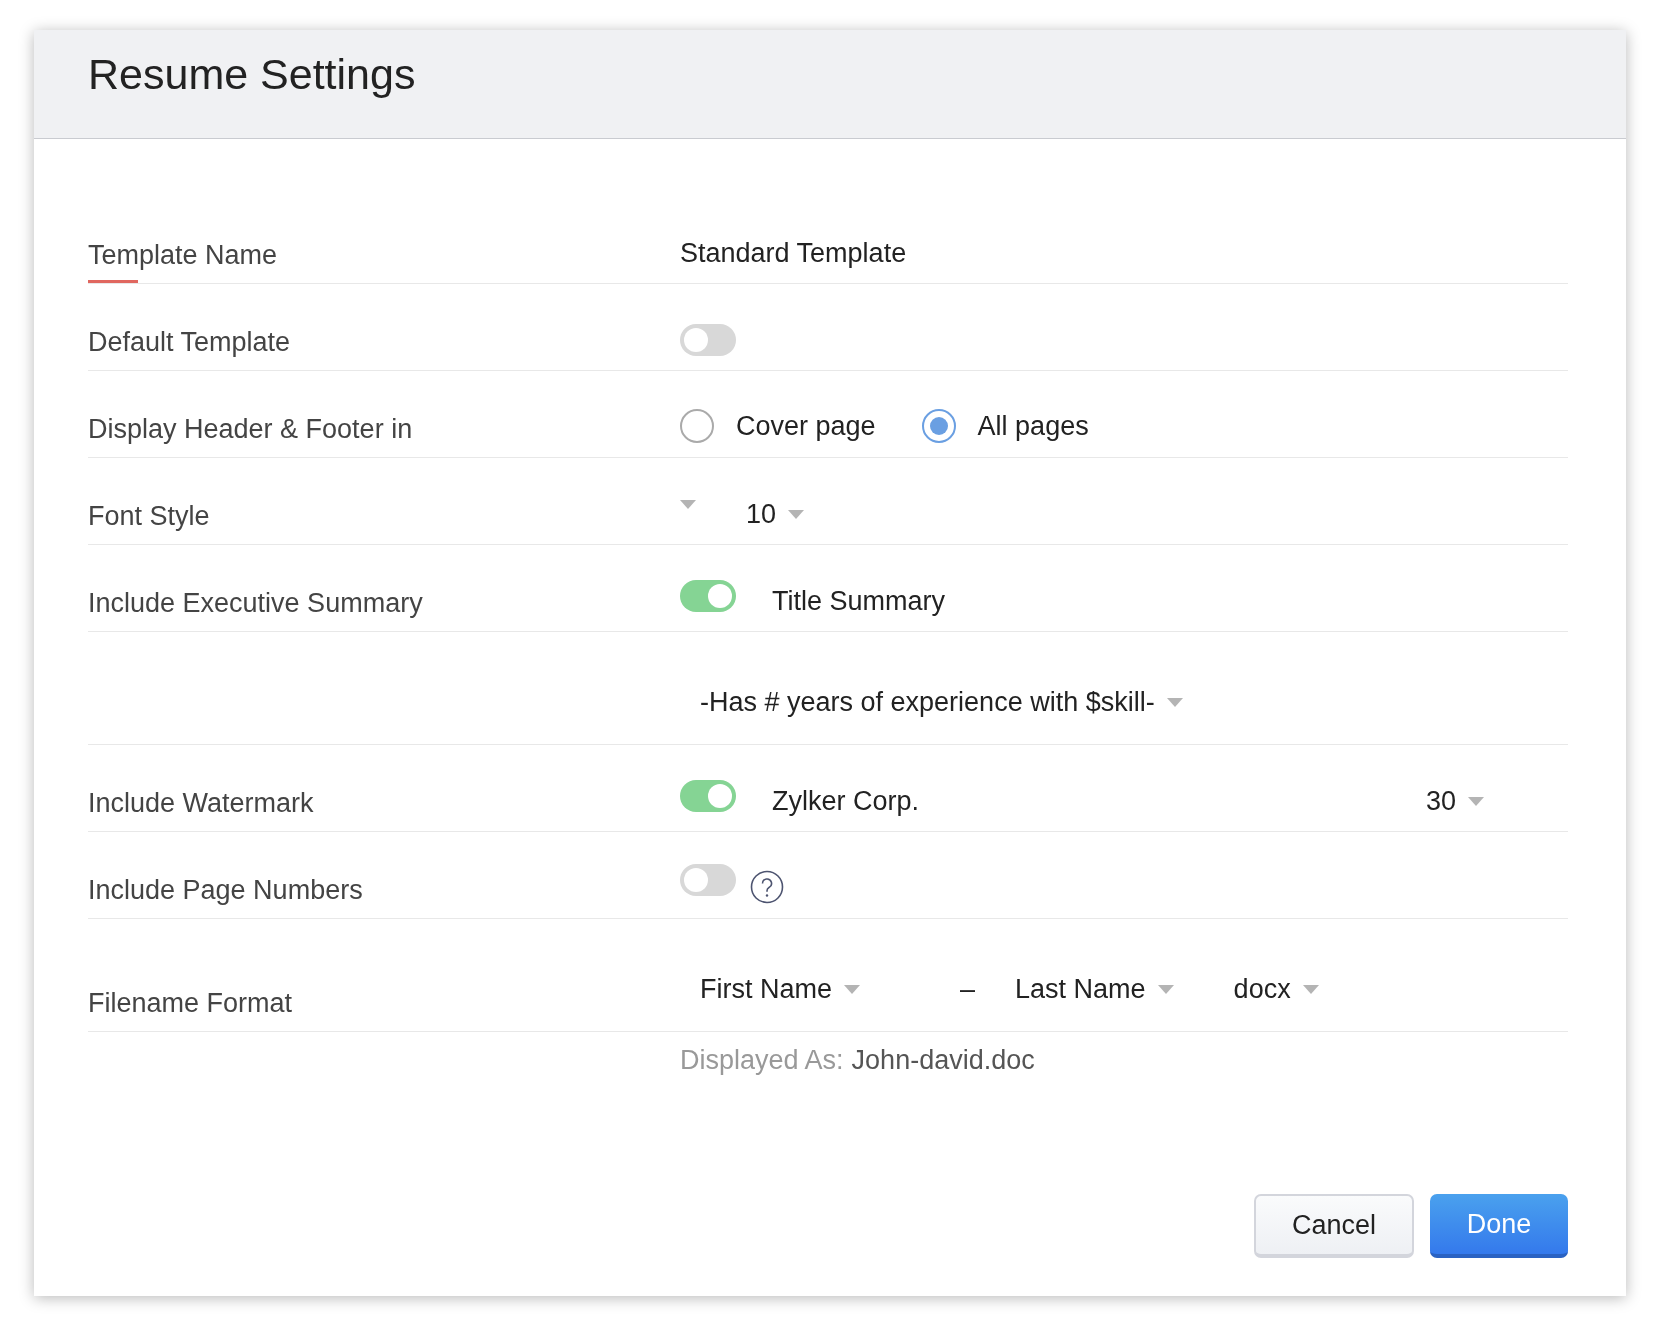  I want to click on radio-label: Cover page, so click(806, 426).